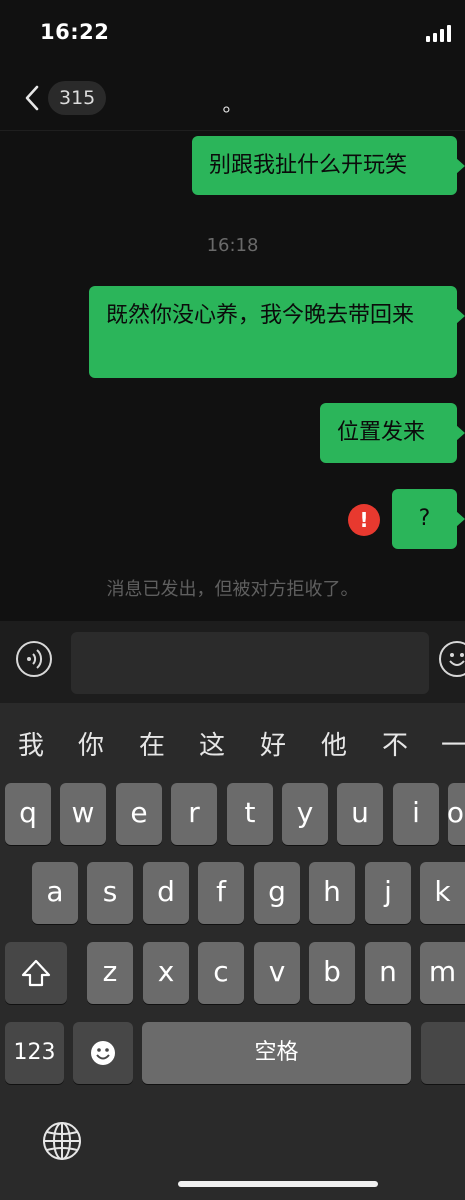 Image resolution: width=465 pixels, height=1200 pixels. What do you see at coordinates (250, 663) in the screenshot?
I see `message-input` at bounding box center [250, 663].